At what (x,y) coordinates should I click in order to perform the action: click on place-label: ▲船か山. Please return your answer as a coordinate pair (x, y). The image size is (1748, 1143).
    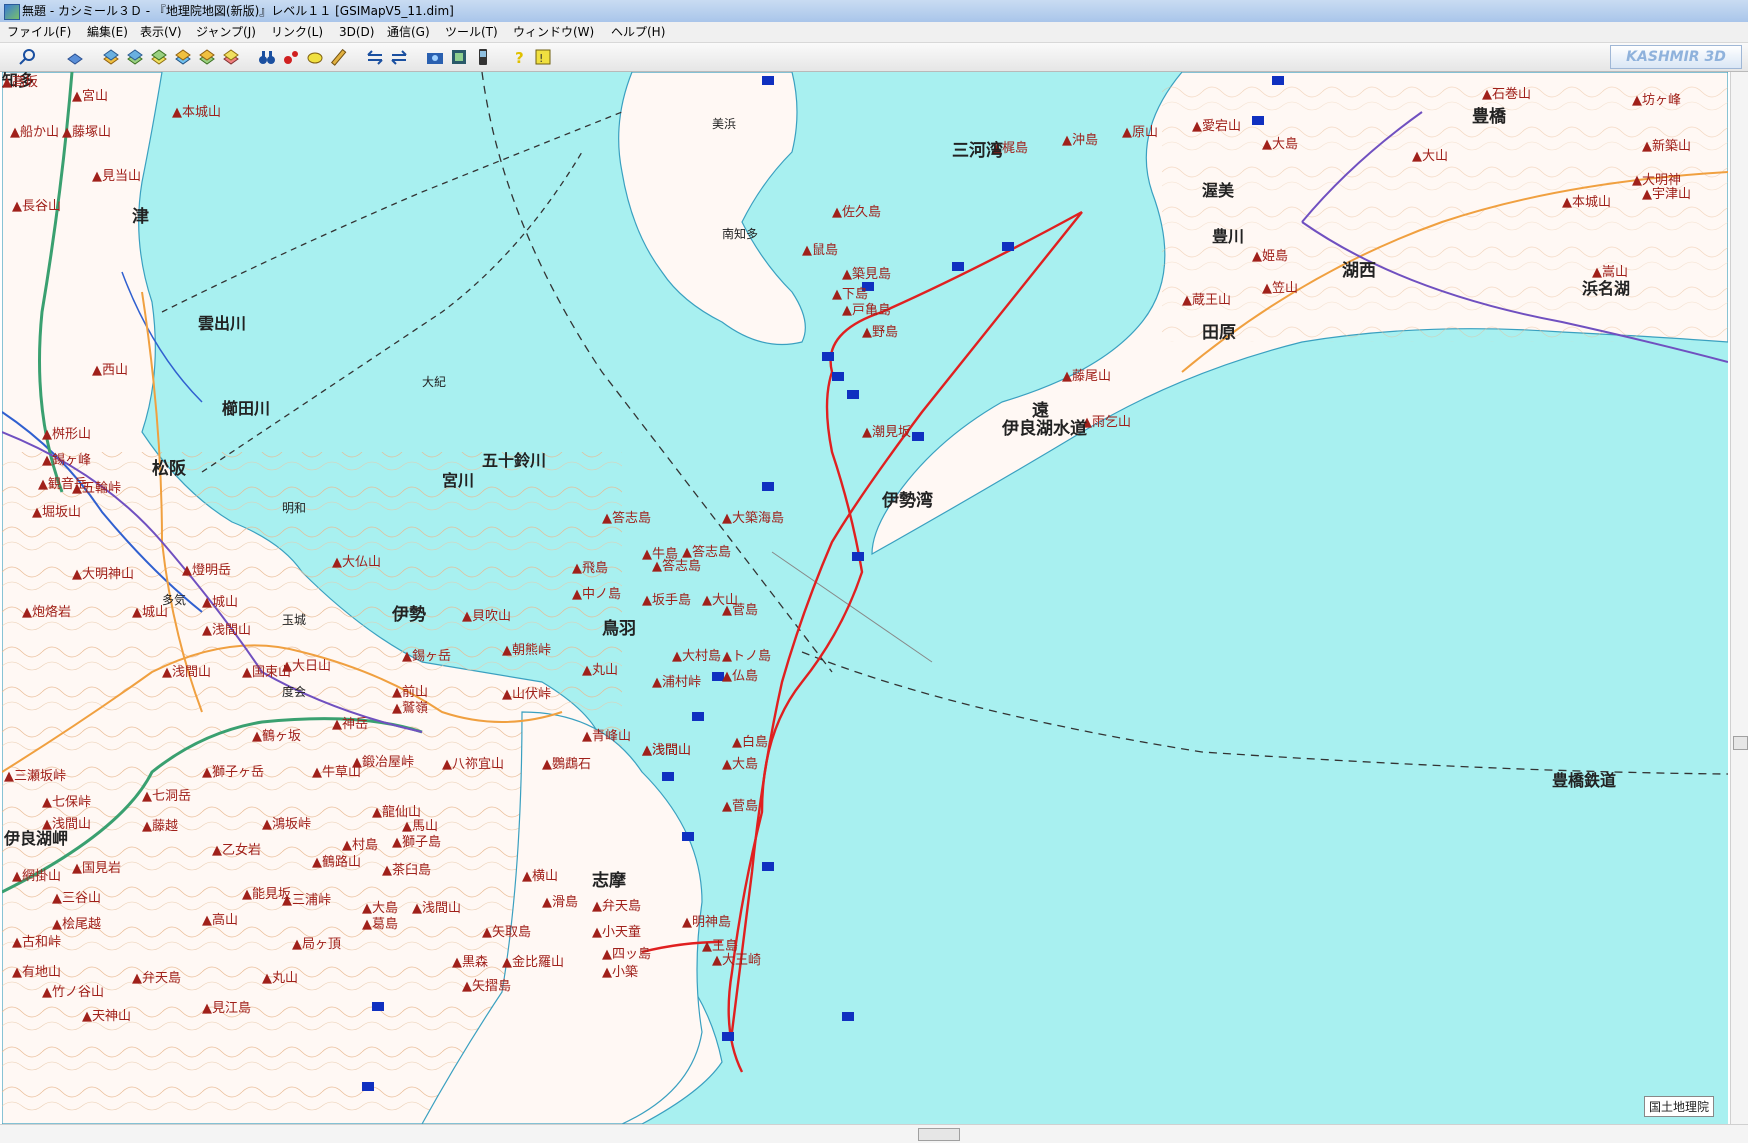
    Looking at the image, I should click on (34, 132).